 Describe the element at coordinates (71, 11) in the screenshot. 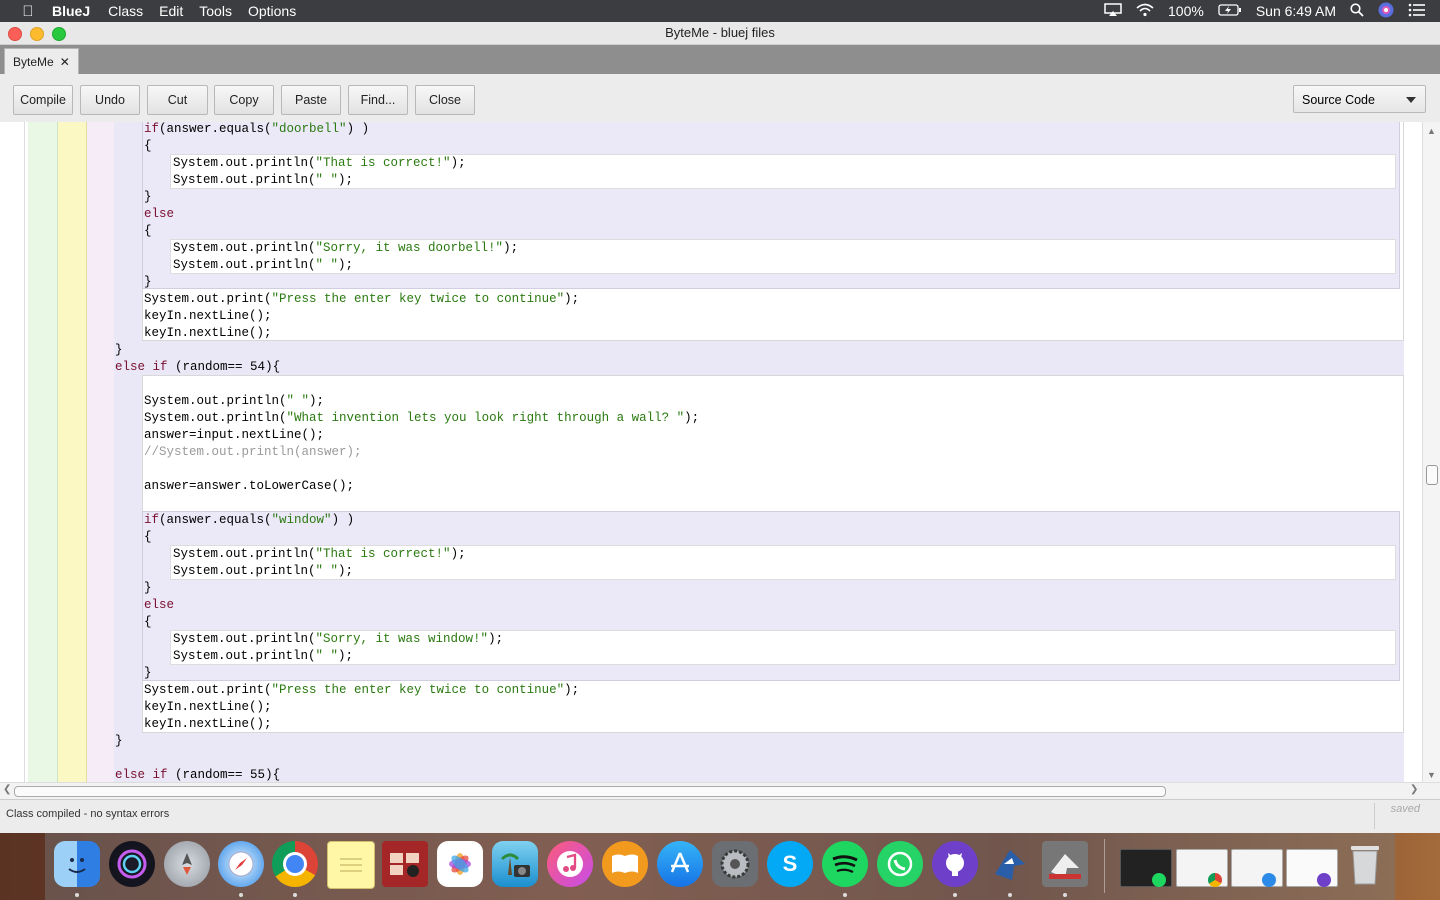

I see `menu-app-bluej: BlueJ` at that location.